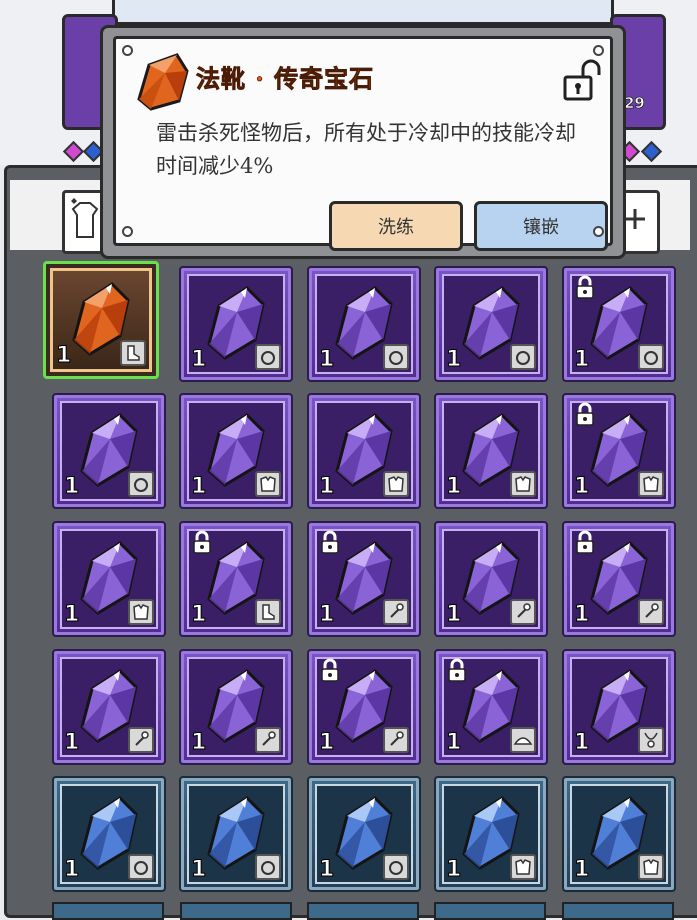 The image size is (697, 920). What do you see at coordinates (584, 80) in the screenshot?
I see `unlock-icon` at bounding box center [584, 80].